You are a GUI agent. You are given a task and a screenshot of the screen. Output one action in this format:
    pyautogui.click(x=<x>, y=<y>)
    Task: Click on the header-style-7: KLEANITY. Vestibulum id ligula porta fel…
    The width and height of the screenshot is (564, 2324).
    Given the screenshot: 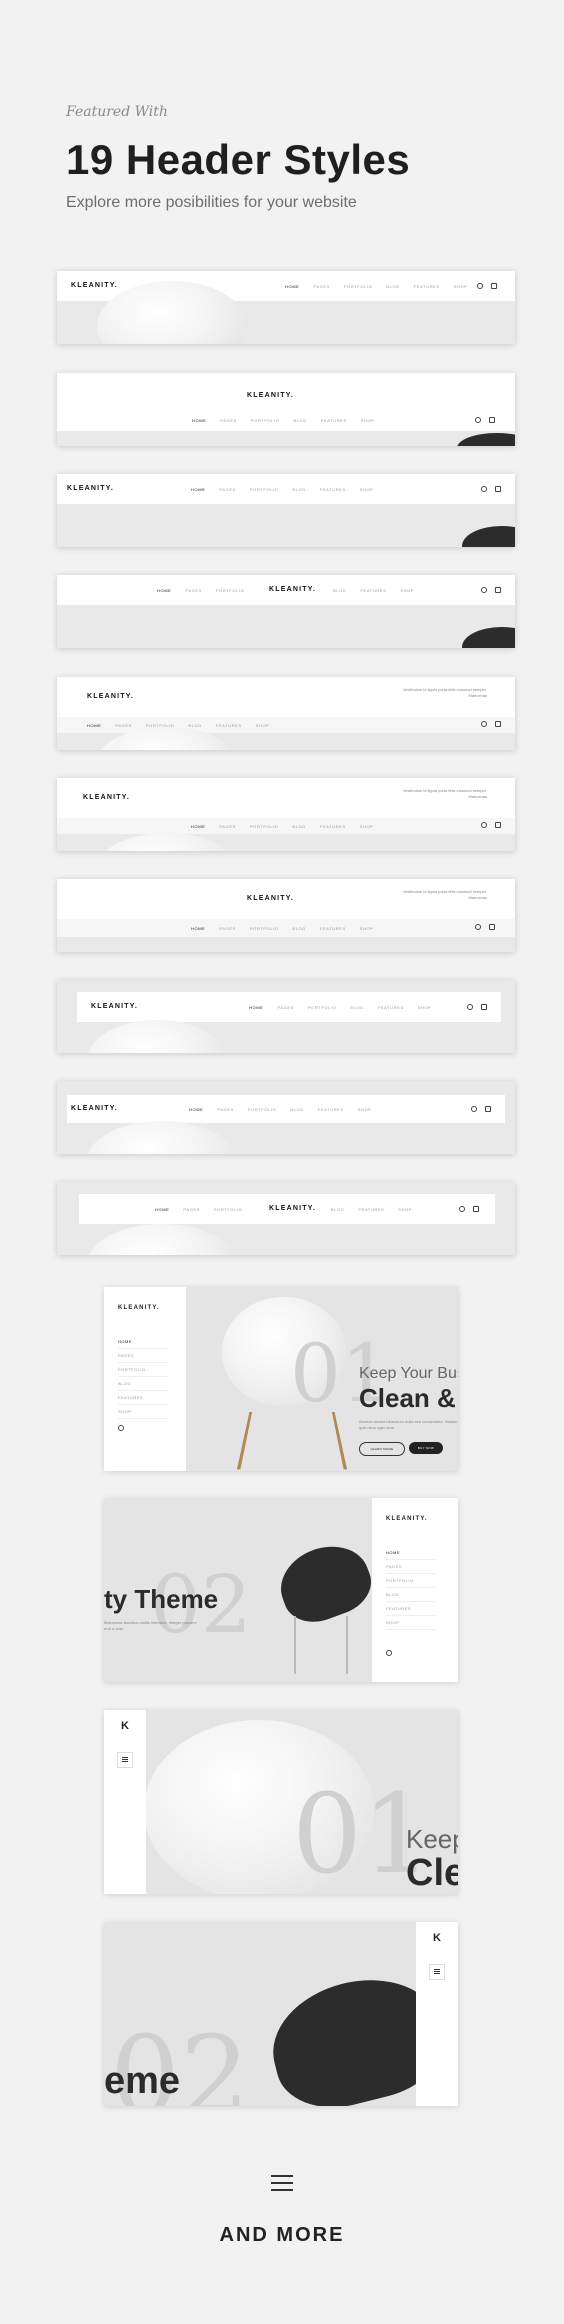 What is the action you would take?
    pyautogui.click(x=286, y=915)
    